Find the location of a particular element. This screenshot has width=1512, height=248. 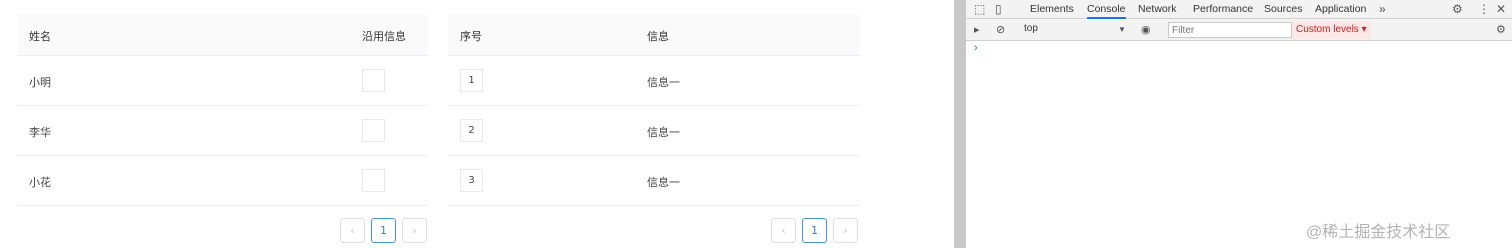

console-prompt: › is located at coordinates (976, 48).